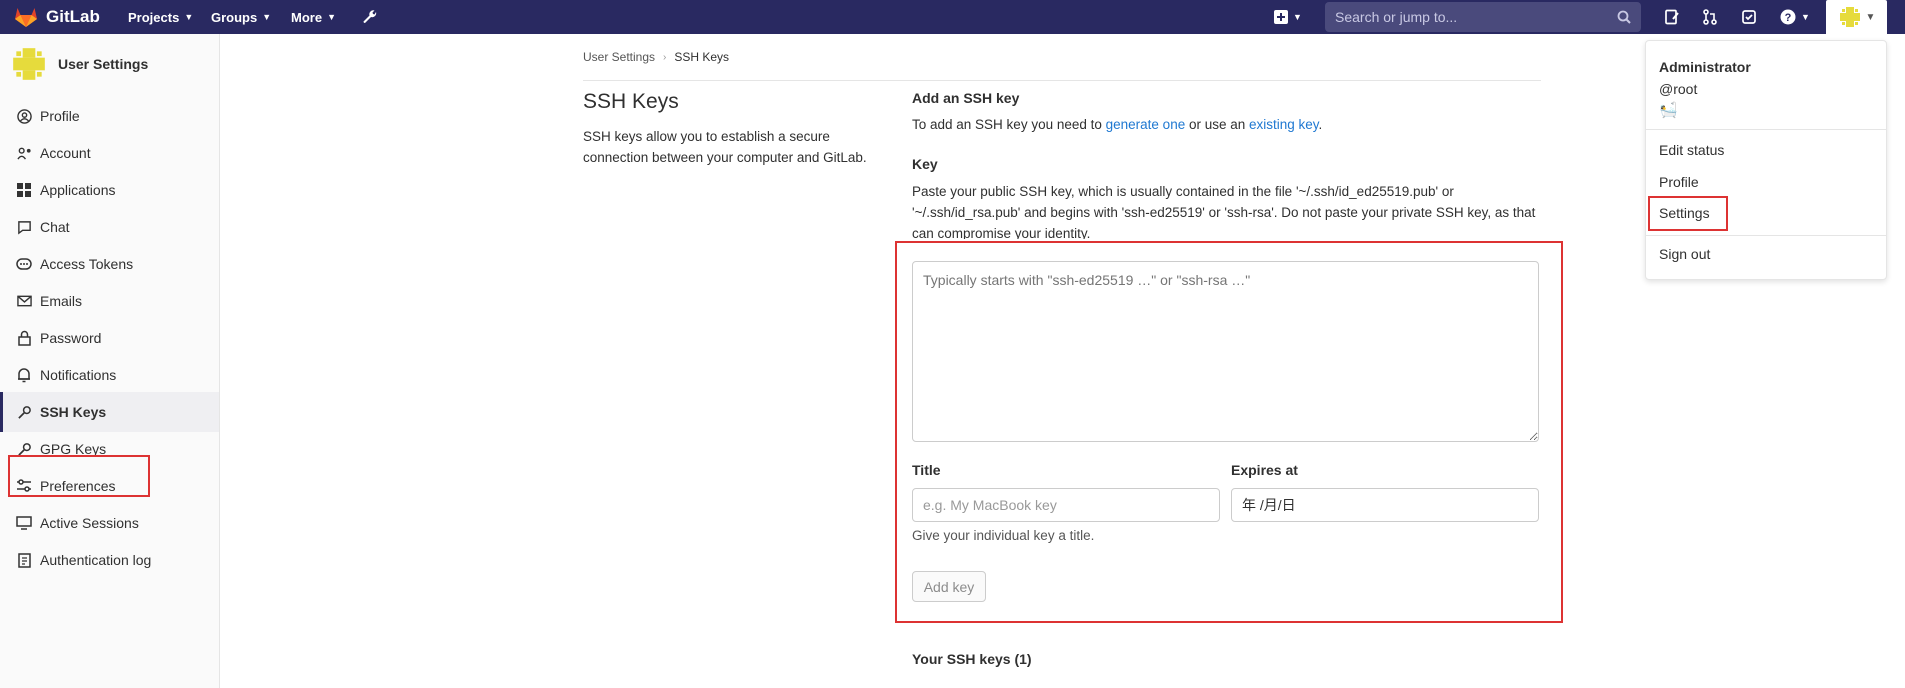 The image size is (1905, 688). Describe the element at coordinates (972, 659) in the screenshot. I see `your-ssh-keys-heading: Your SSH keys (1)` at that location.